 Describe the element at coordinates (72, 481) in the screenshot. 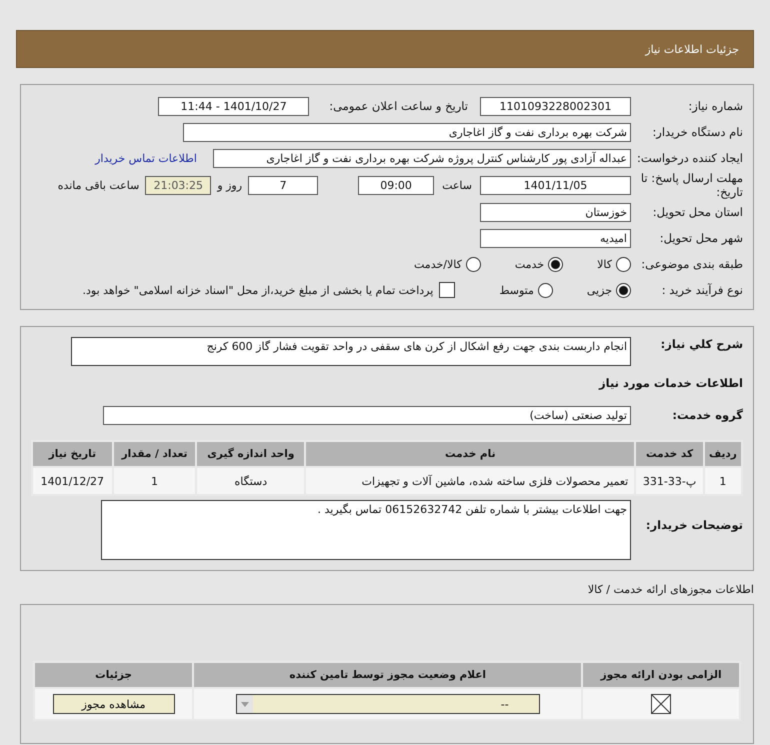

I see `table-cell: 1401/12/27` at that location.